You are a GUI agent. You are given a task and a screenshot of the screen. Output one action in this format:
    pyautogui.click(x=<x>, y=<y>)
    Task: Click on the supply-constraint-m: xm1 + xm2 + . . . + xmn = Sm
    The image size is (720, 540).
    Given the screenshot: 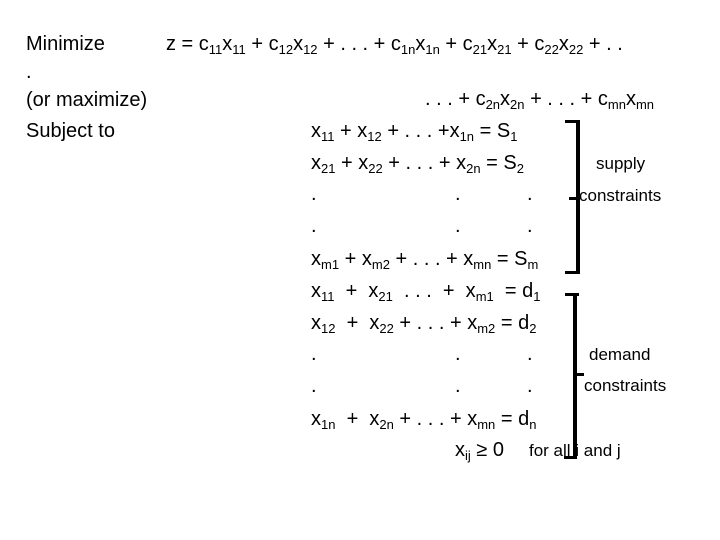 What is the action you would take?
    pyautogui.click(x=424, y=259)
    